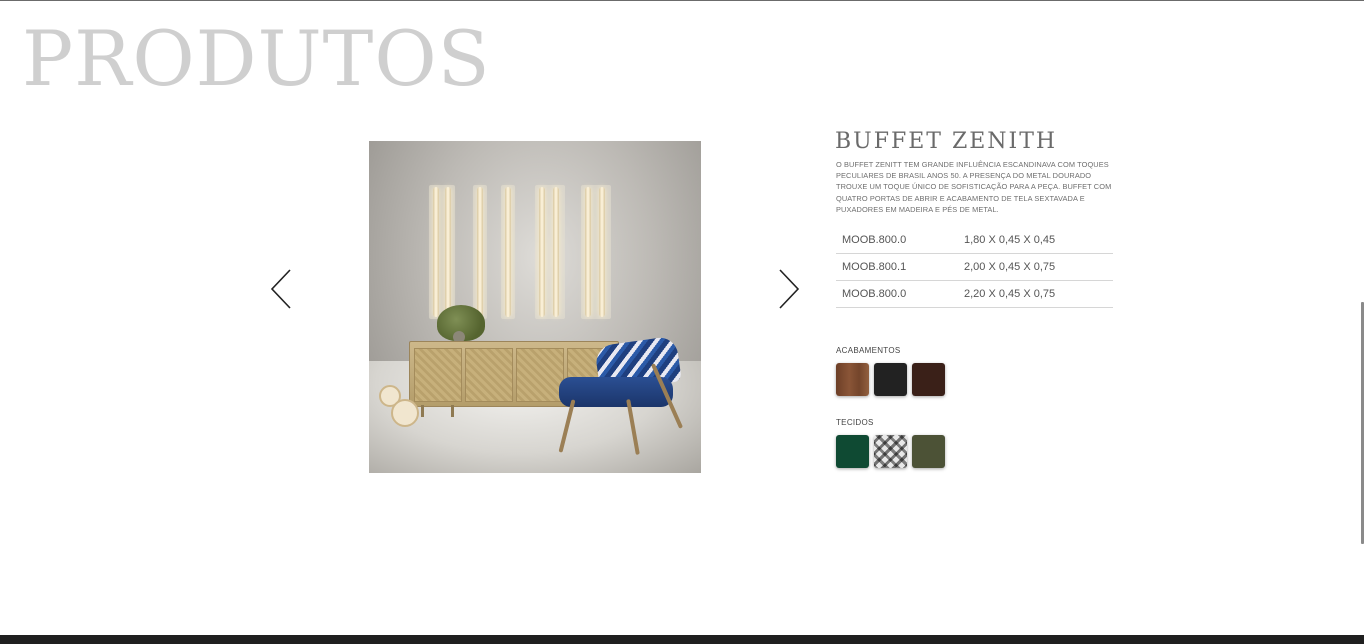 The image size is (1364, 644). I want to click on finish-swatch-dark-wood, so click(928, 379).